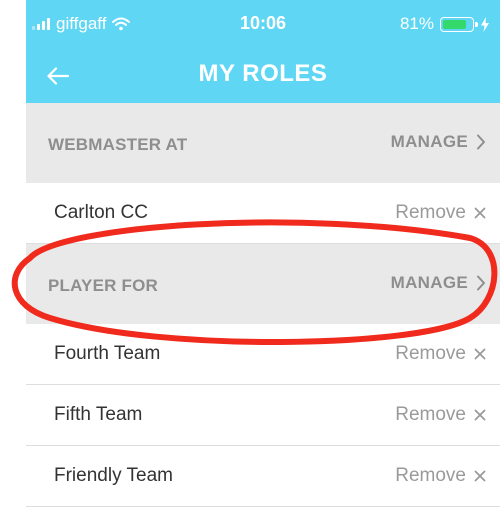  Describe the element at coordinates (118, 144) in the screenshot. I see `section-label: WEBMASTER AT` at that location.